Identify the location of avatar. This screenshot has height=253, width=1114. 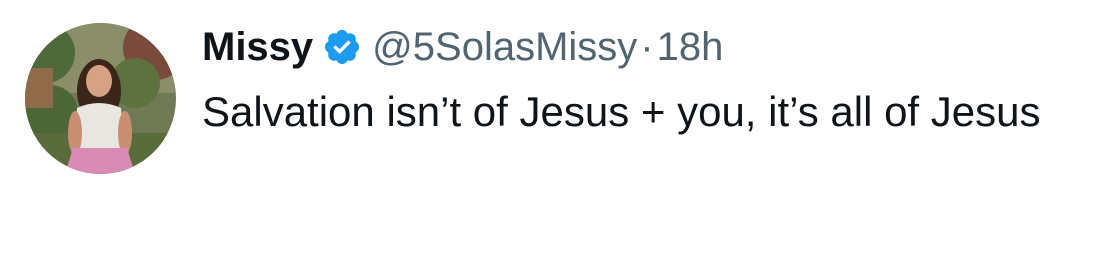
(100, 98).